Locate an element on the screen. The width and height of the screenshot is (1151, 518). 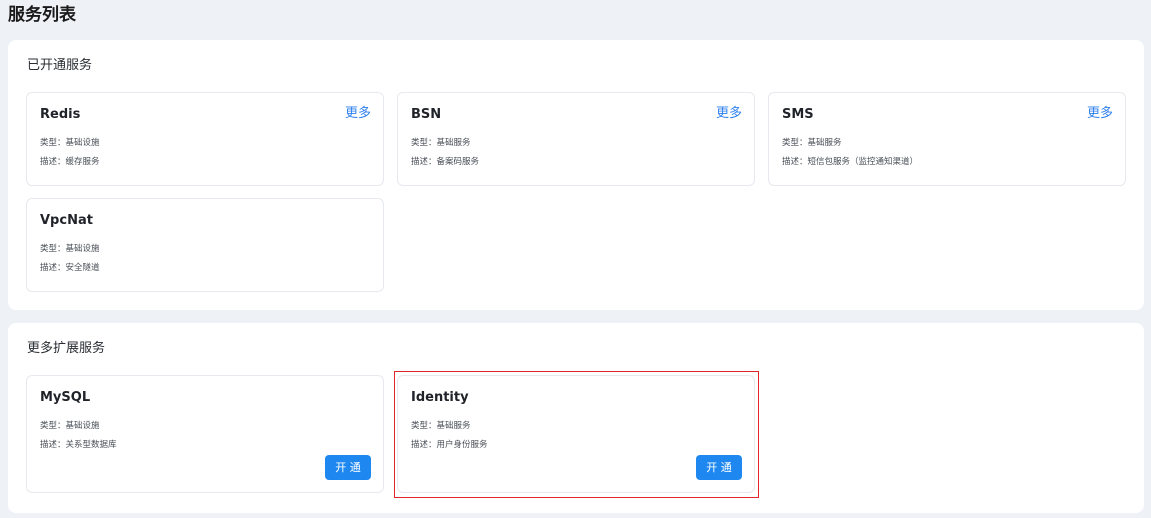
service-name: Identity is located at coordinates (440, 397).